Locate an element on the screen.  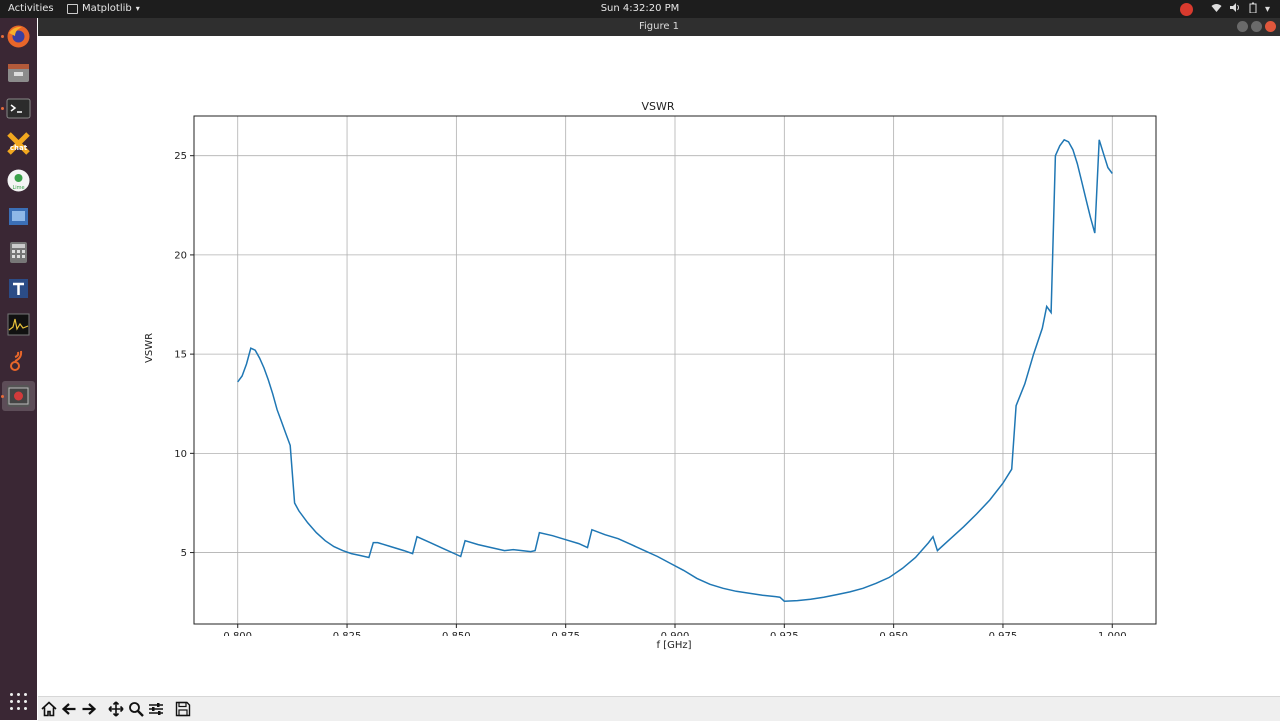
window-titlebar: Figure 1 is located at coordinates (659, 27).